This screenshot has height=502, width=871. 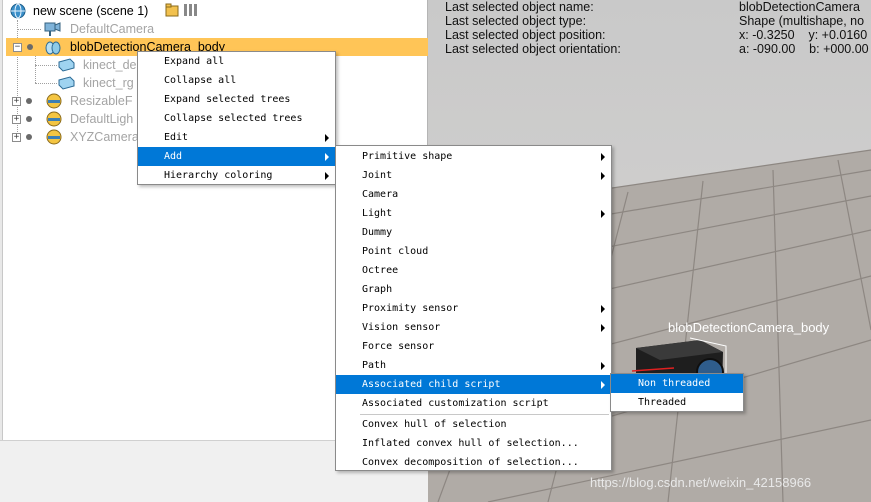 What do you see at coordinates (473, 270) in the screenshot?
I see `menu-item-octree: Octree` at bounding box center [473, 270].